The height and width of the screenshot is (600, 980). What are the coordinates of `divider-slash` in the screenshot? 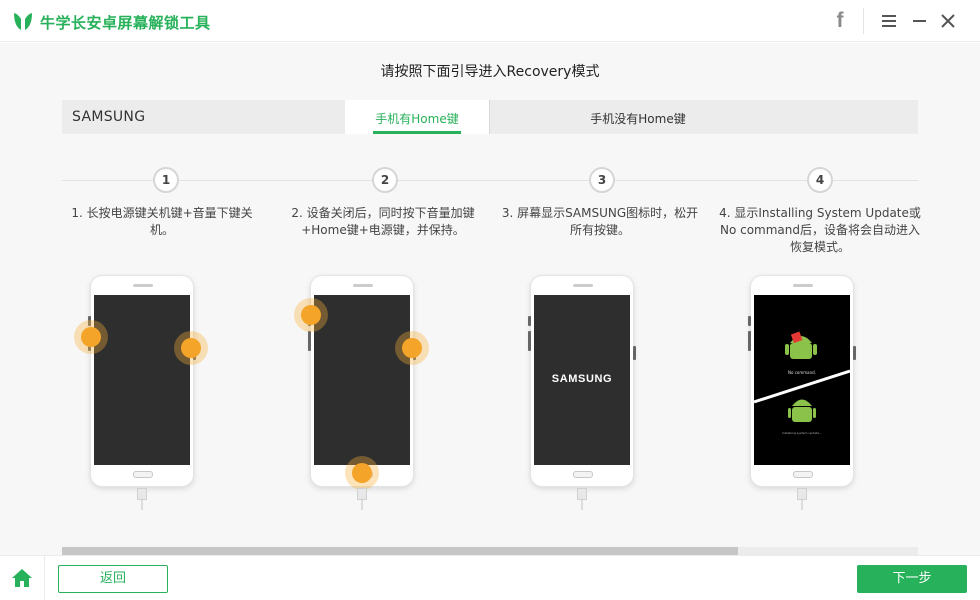 It's located at (802, 386).